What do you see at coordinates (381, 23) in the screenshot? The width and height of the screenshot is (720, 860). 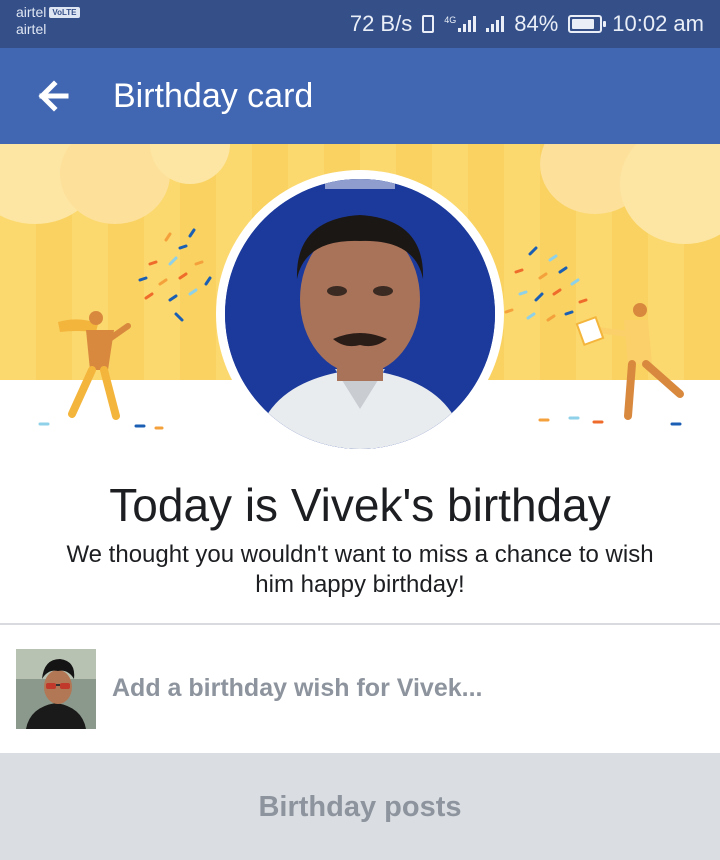 I see `network-speed: 72 B/s` at bounding box center [381, 23].